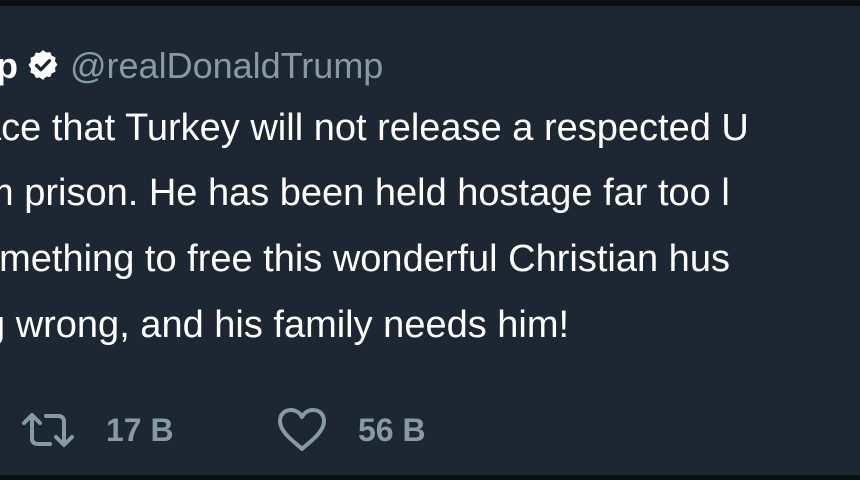 The height and width of the screenshot is (480, 860). I want to click on like-button: 56 В, so click(351, 430).